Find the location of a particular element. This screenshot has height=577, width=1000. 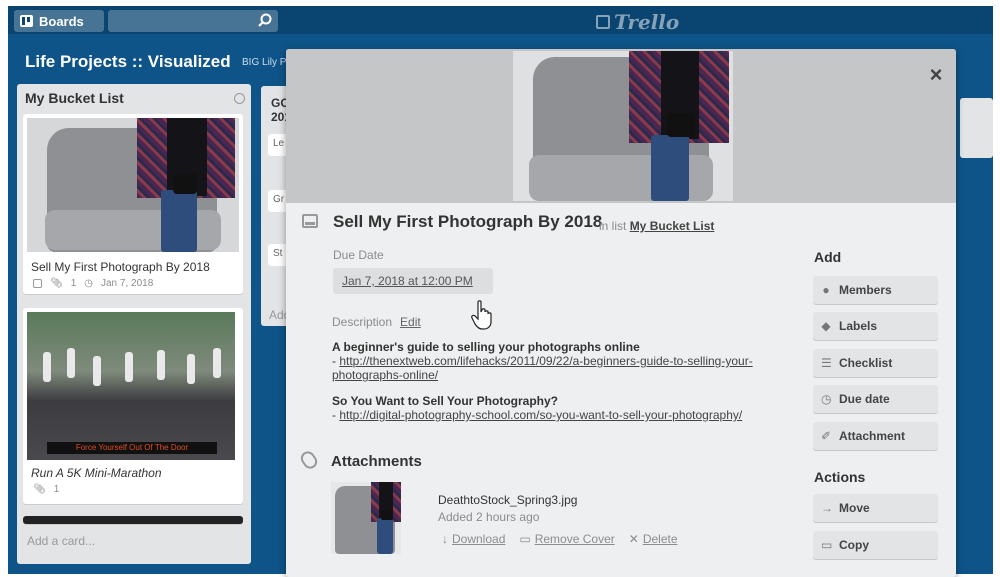

attachment-button: ✐ Attachment is located at coordinates (875, 436).